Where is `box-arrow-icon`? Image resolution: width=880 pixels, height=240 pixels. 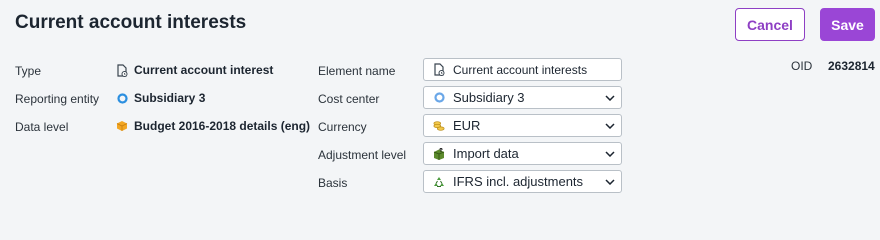
box-arrow-icon is located at coordinates (439, 153).